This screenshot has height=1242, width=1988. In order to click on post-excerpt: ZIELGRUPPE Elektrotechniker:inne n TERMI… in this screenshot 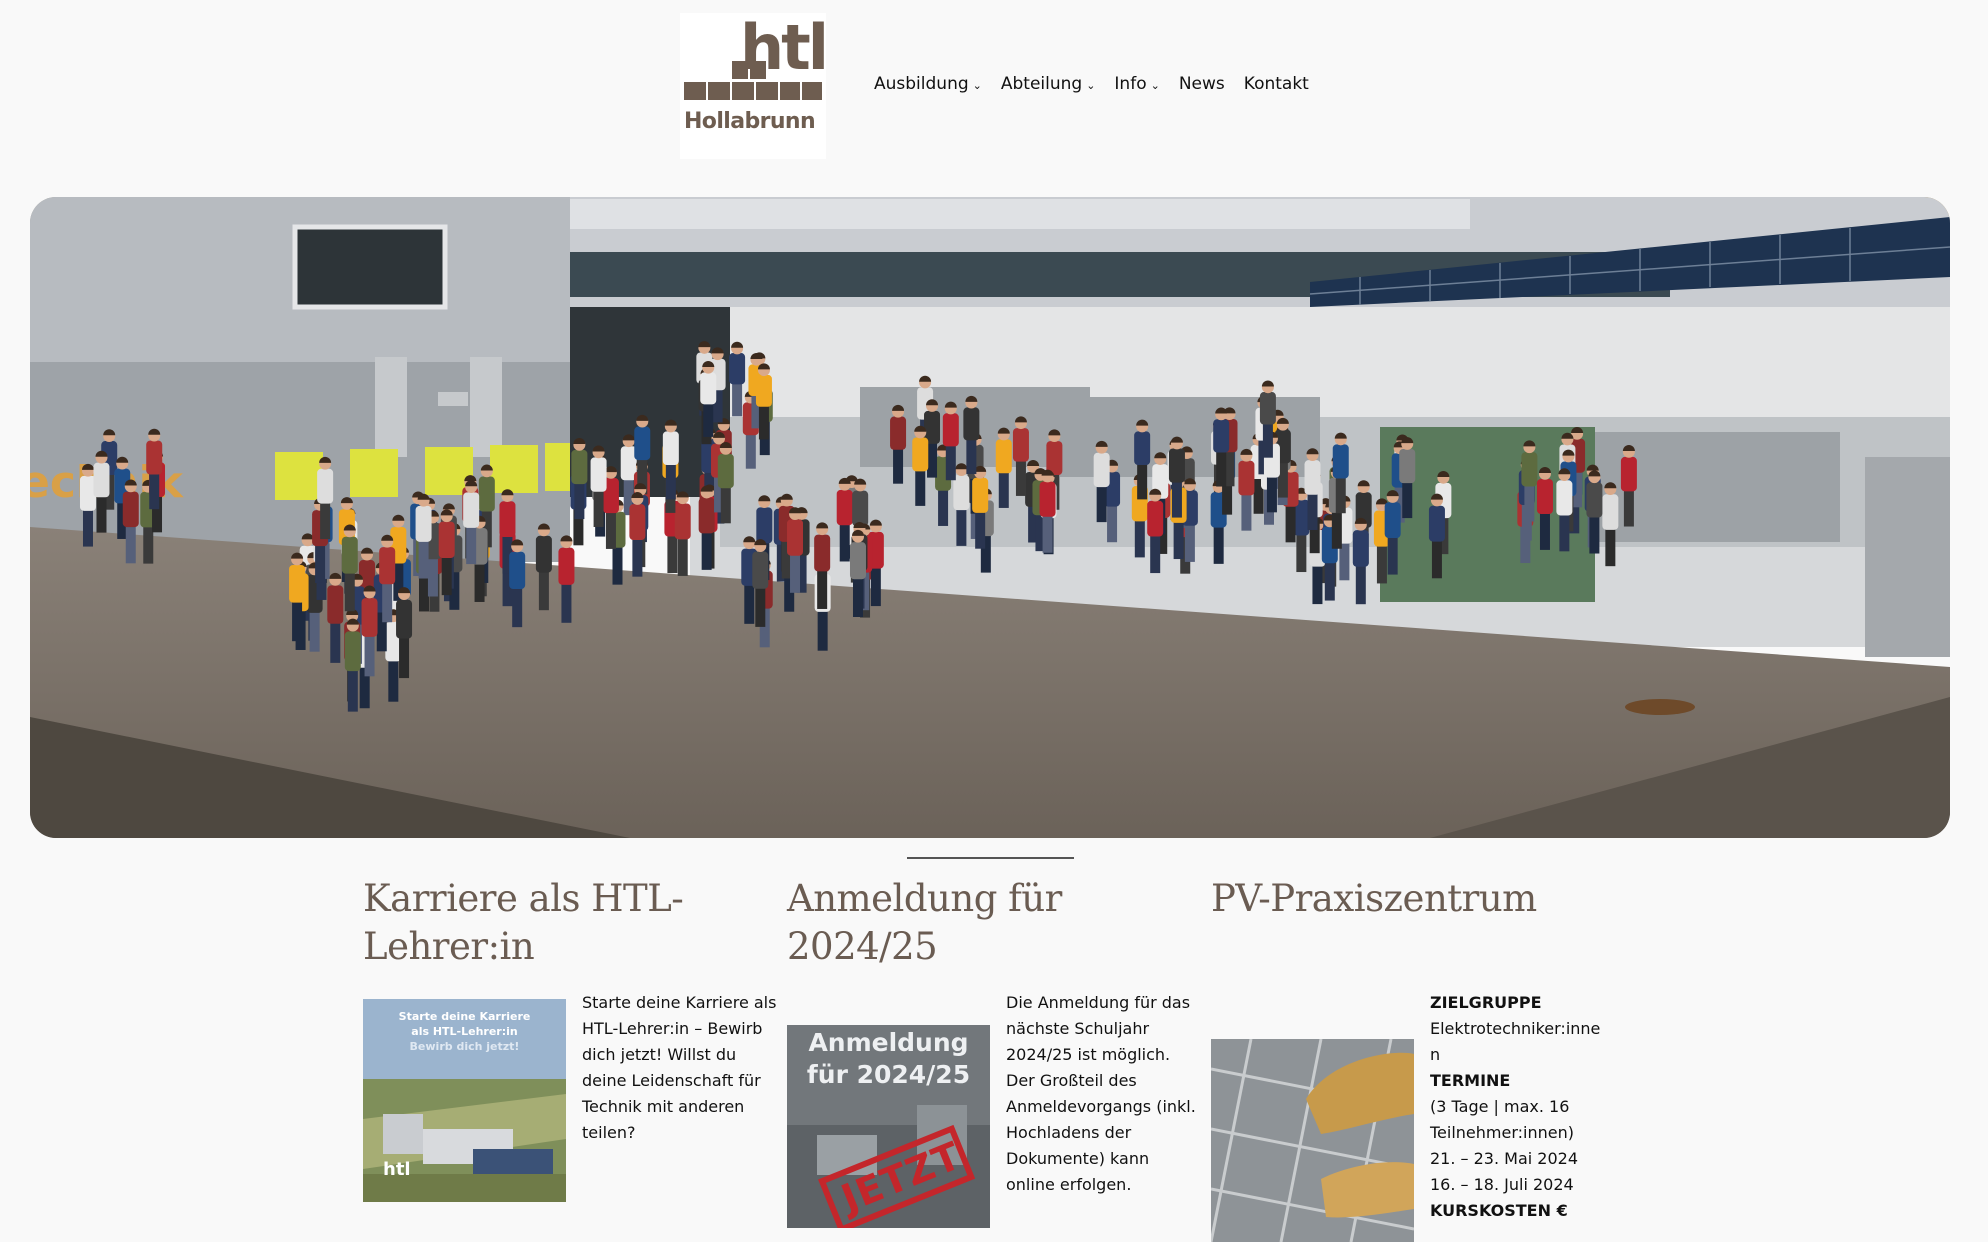, I will do `click(1527, 1107)`.